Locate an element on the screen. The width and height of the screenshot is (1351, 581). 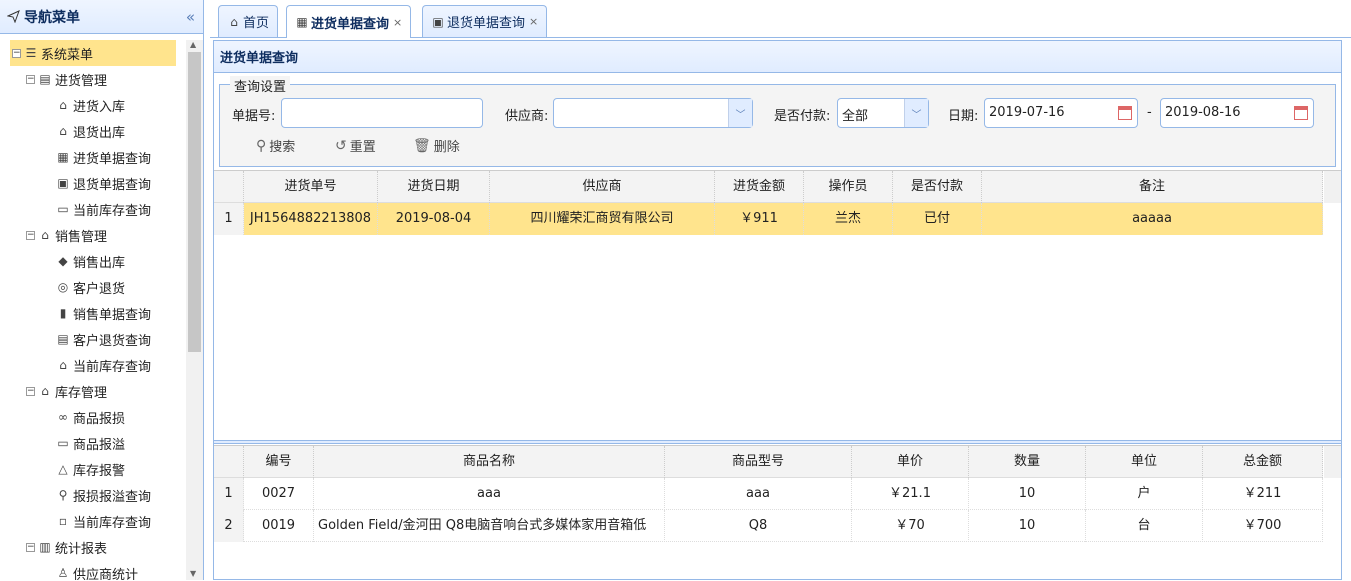
tree-item-return-query: ▣ 退货单据查询 is located at coordinates (93, 183).